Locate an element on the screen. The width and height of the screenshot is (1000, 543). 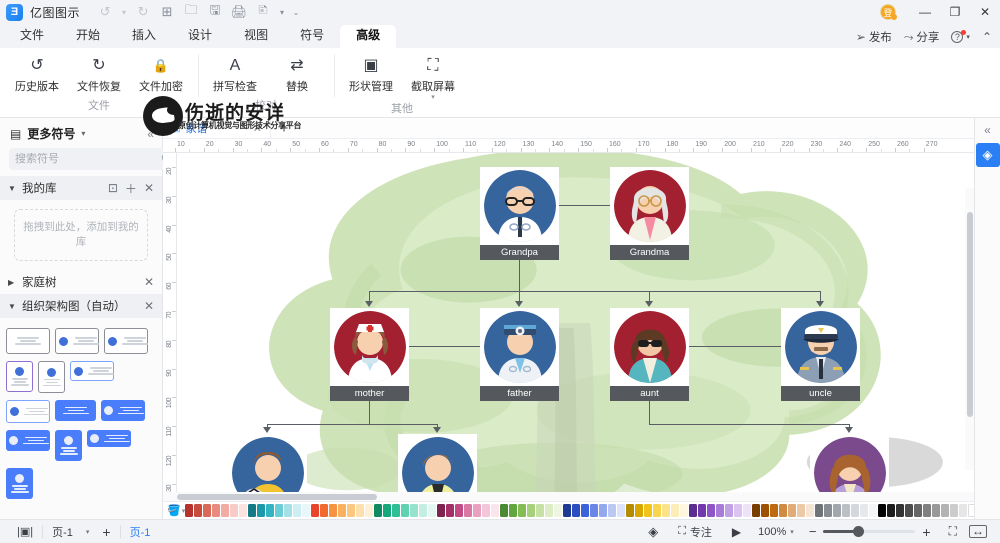
tab-design: 设计 is located at coordinates (200, 36).